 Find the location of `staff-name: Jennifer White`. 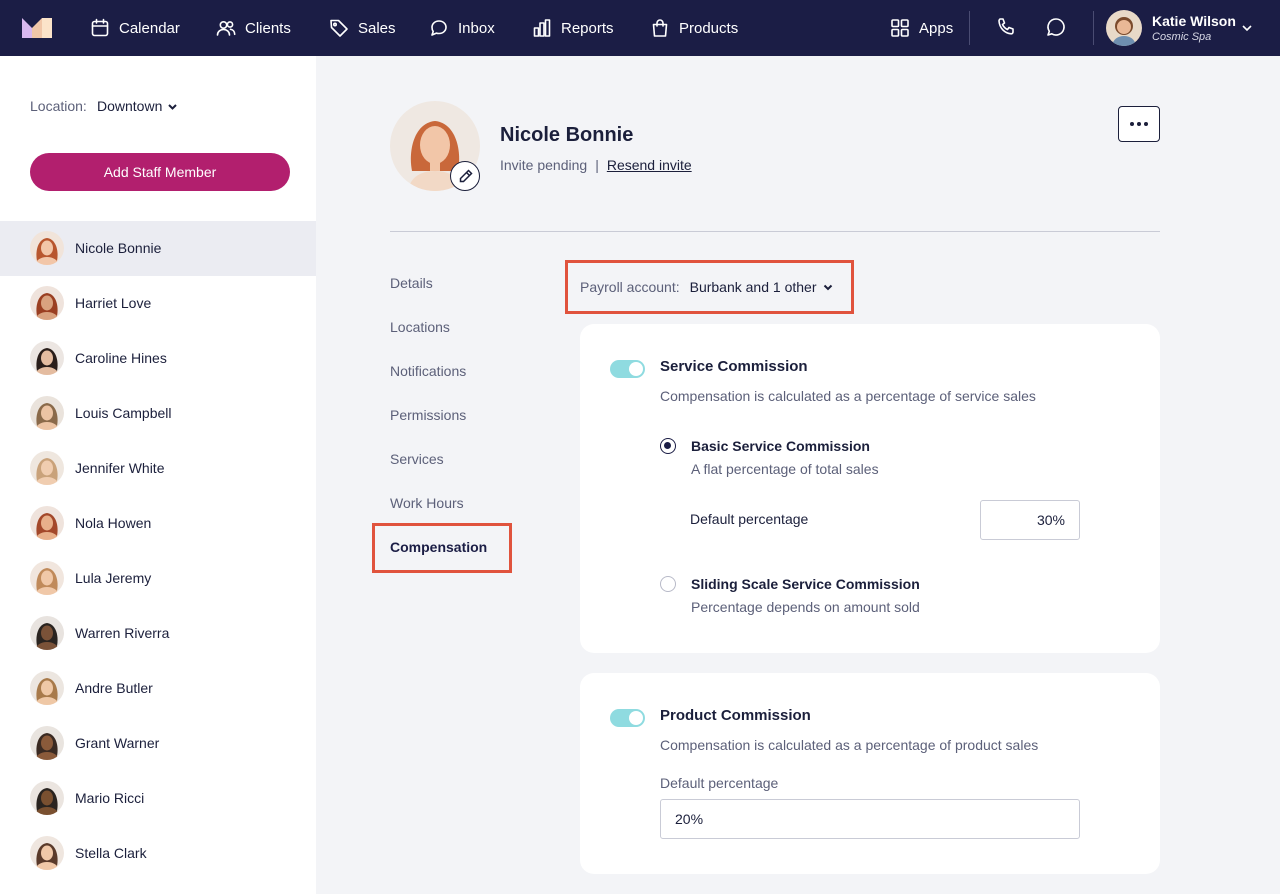

staff-name: Jennifer White is located at coordinates (120, 468).